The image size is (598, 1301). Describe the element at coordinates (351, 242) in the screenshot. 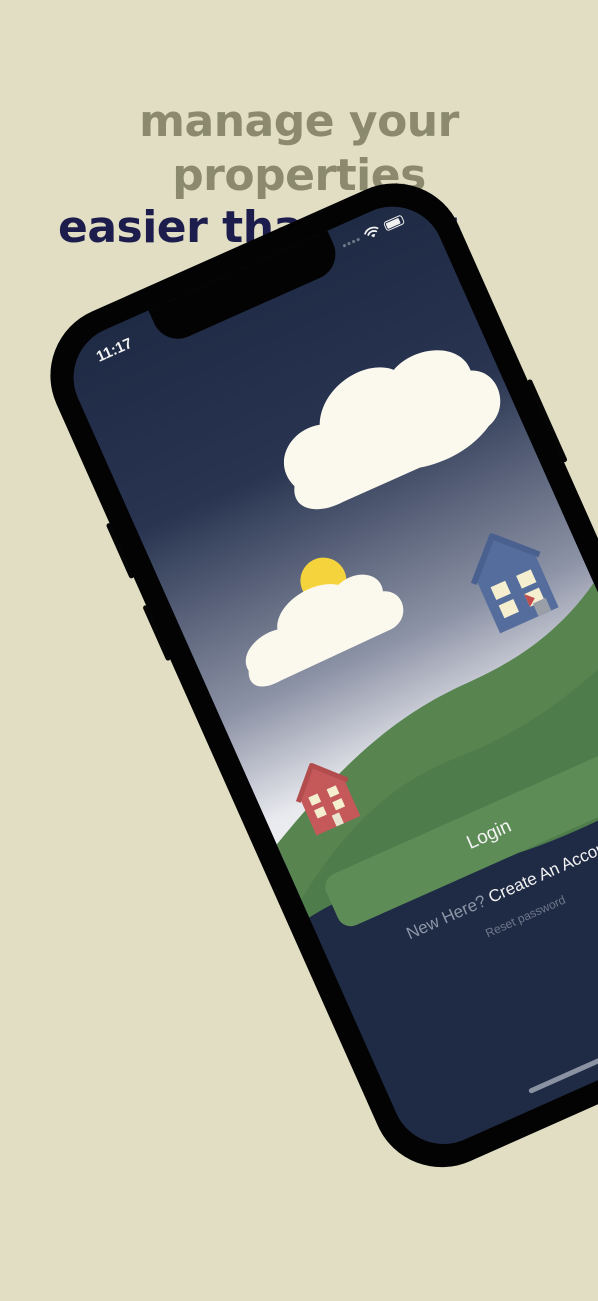

I see `signal-icon` at that location.